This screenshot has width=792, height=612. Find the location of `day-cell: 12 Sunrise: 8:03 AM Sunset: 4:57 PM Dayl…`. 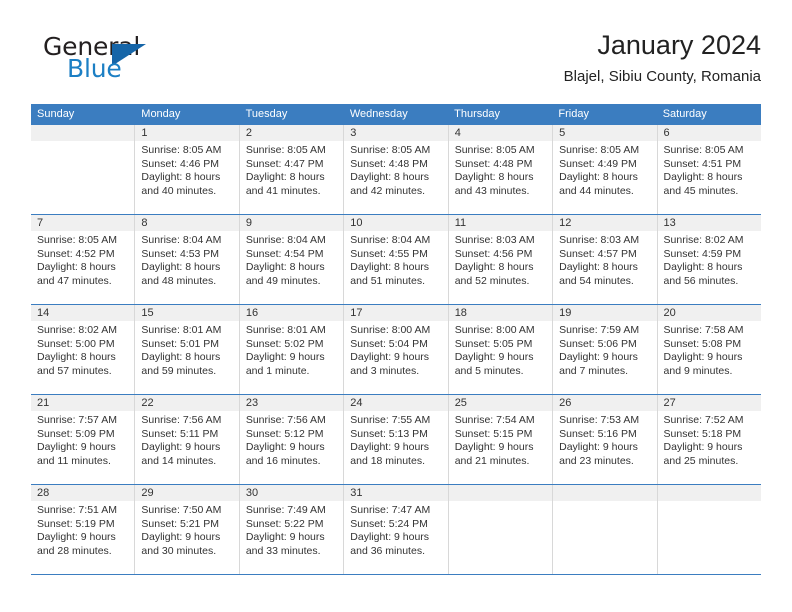

day-cell: 12 Sunrise: 8:03 AM Sunset: 4:57 PM Dayl… is located at coordinates (605, 259).